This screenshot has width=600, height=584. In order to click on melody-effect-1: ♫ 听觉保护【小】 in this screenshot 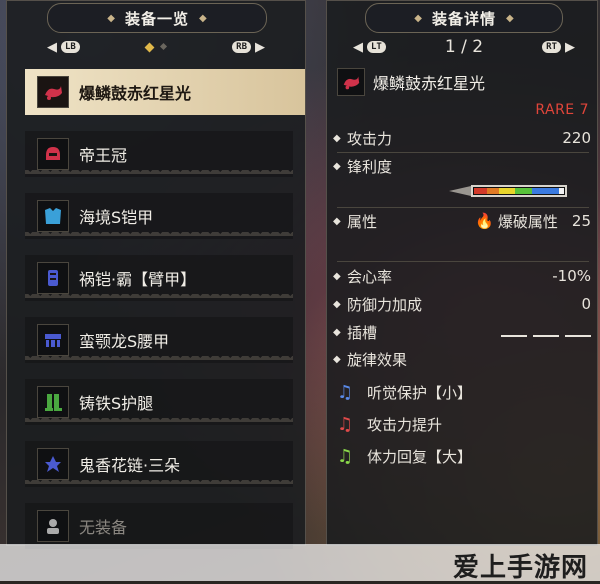, I will do `click(464, 392)`.